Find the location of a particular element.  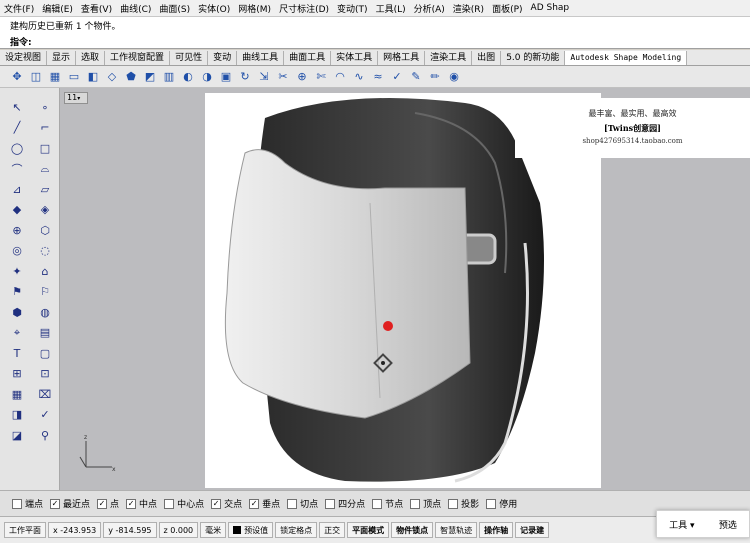

patch-icon: ⬟ is located at coordinates (131, 77).